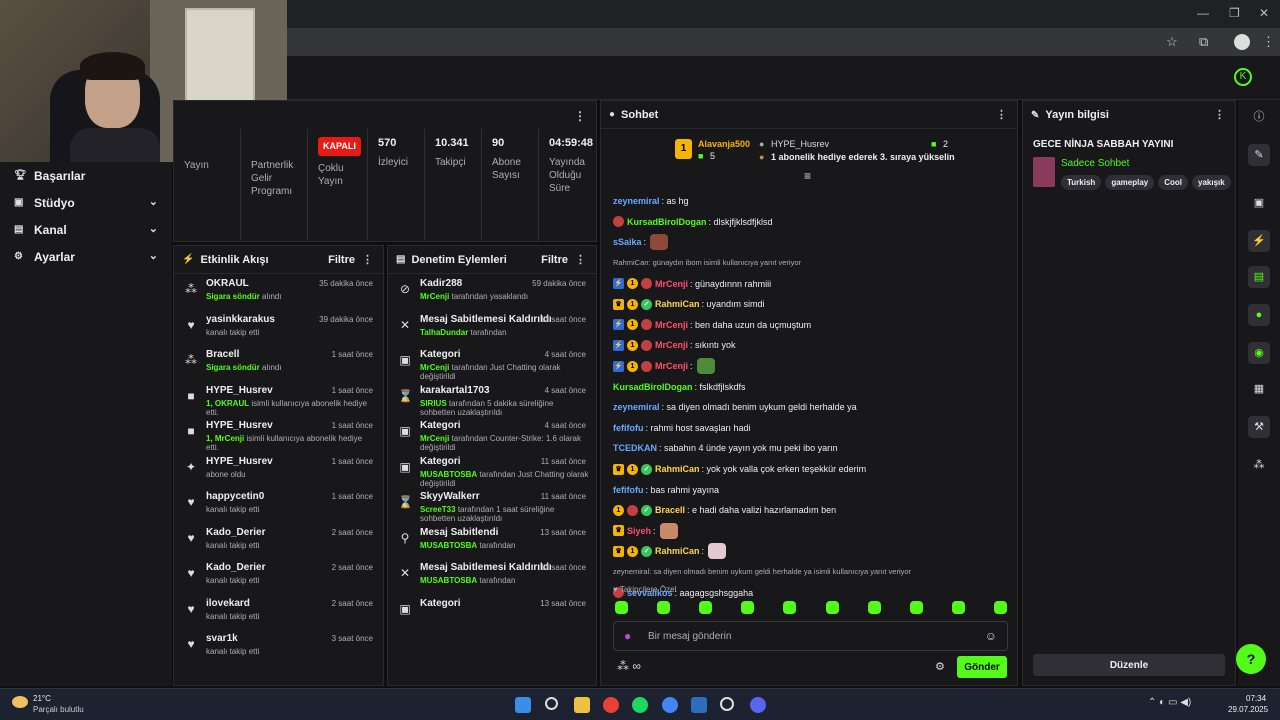 Image resolution: width=1280 pixels, height=720 pixels. I want to click on pencil-icon: ✎, so click(1259, 155).